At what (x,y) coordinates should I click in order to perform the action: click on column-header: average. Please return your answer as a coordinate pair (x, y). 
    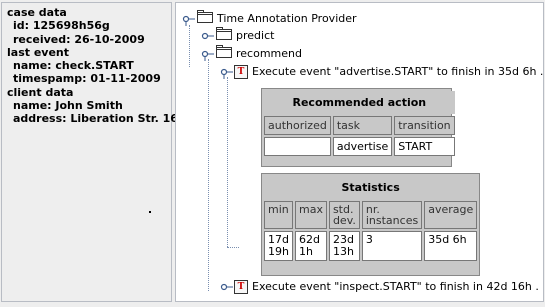
    Looking at the image, I should click on (451, 215).